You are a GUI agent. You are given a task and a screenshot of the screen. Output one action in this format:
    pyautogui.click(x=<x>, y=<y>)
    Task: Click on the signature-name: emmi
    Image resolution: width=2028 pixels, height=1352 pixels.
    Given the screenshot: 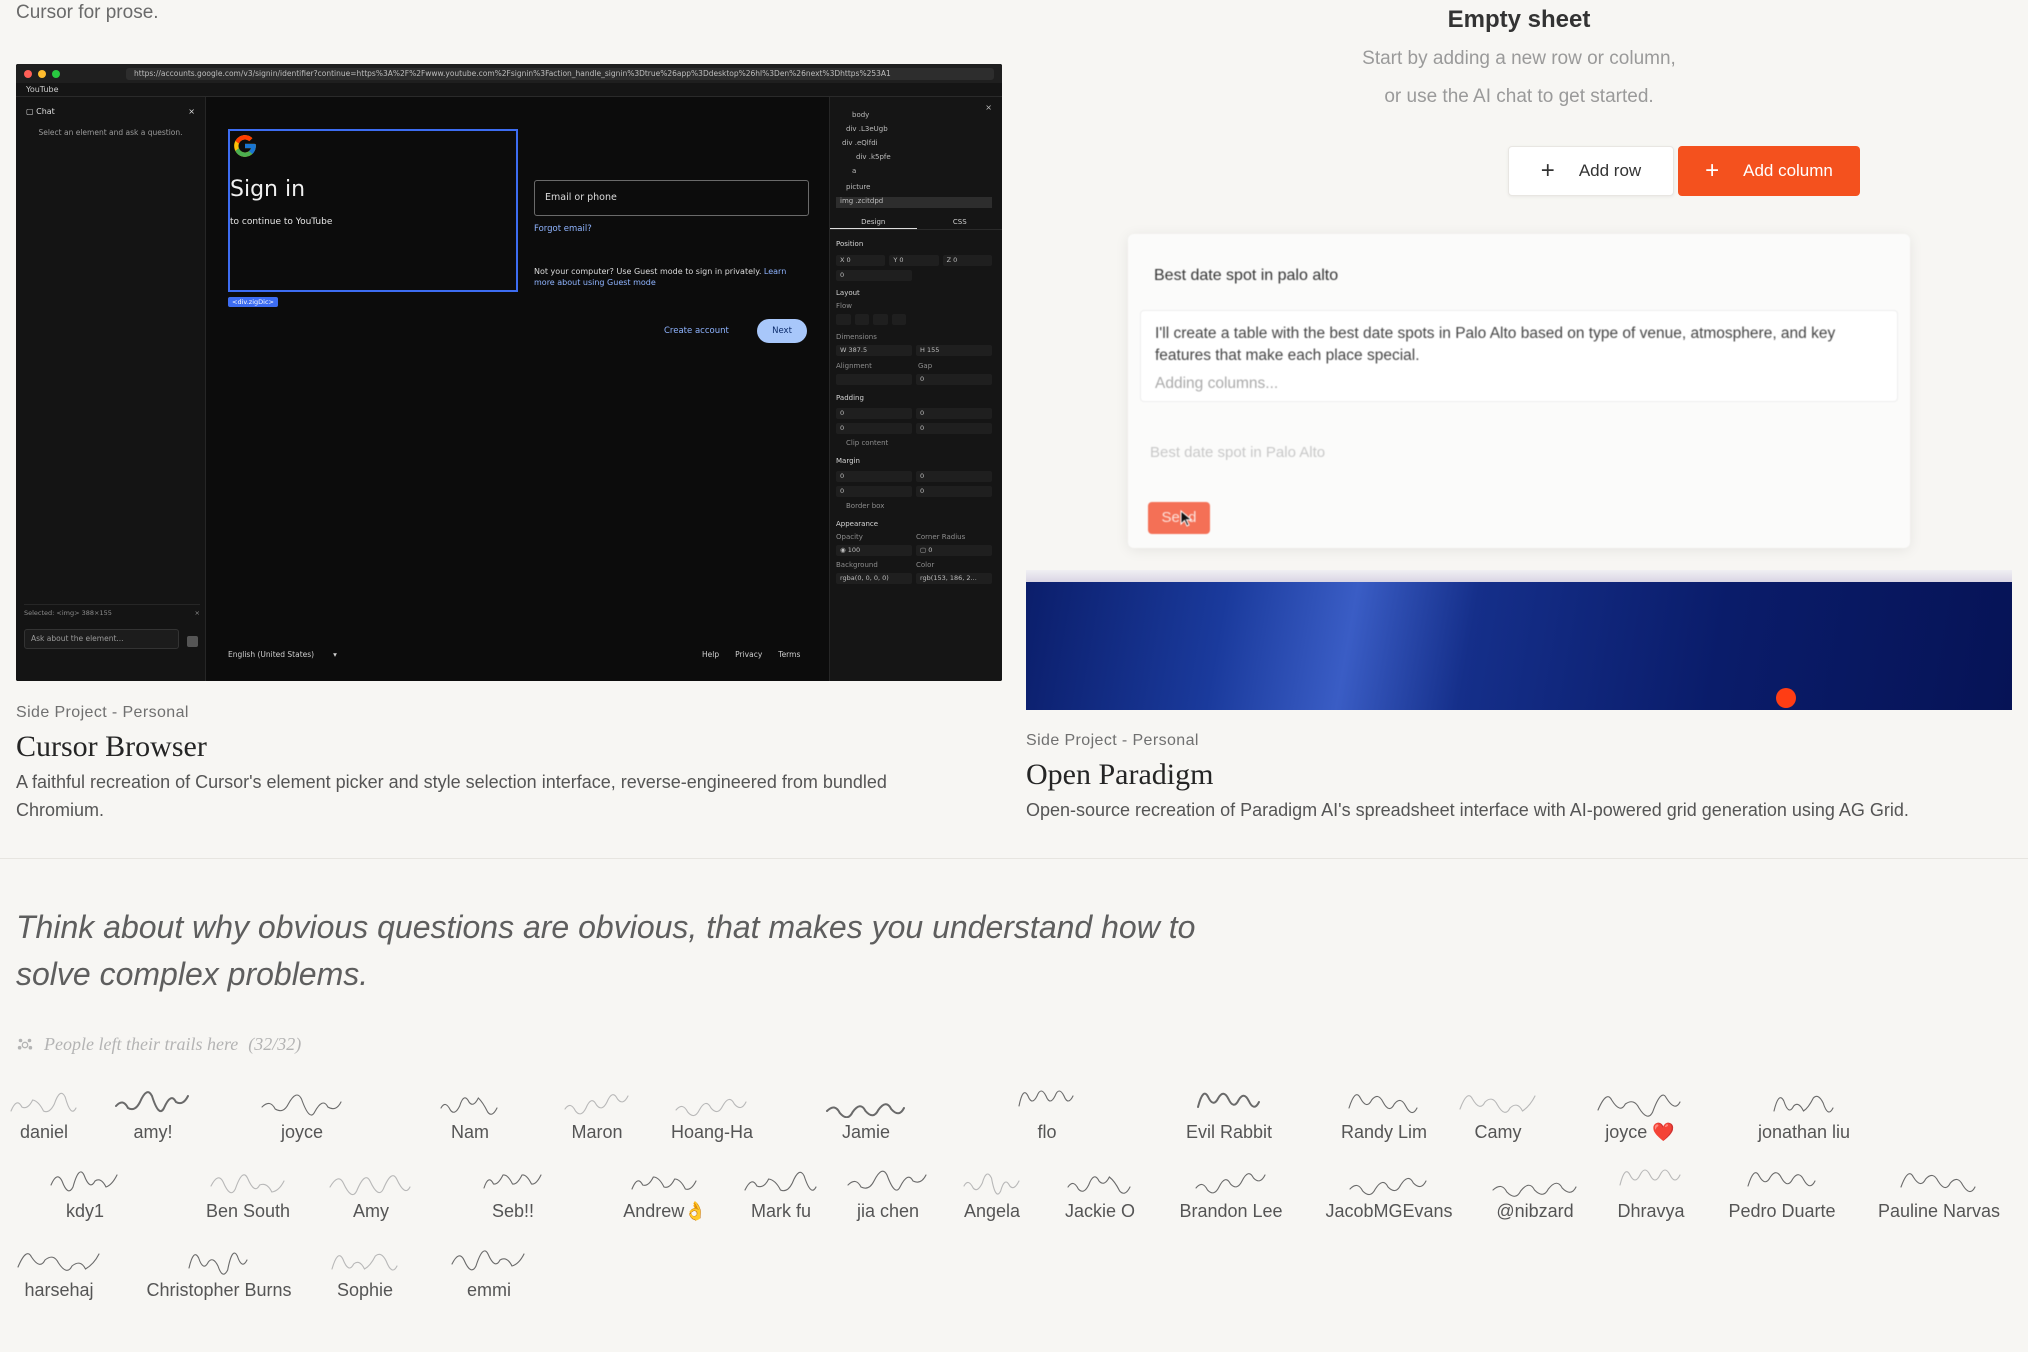 What is the action you would take?
    pyautogui.click(x=489, y=1290)
    